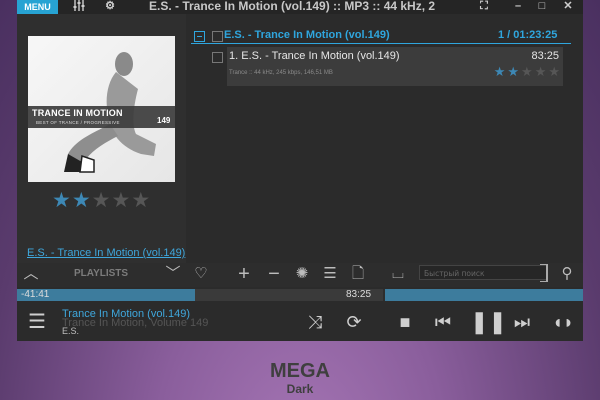 This screenshot has width=600, height=400. What do you see at coordinates (35, 294) in the screenshot?
I see `elapsed-time: -41:41` at bounding box center [35, 294].